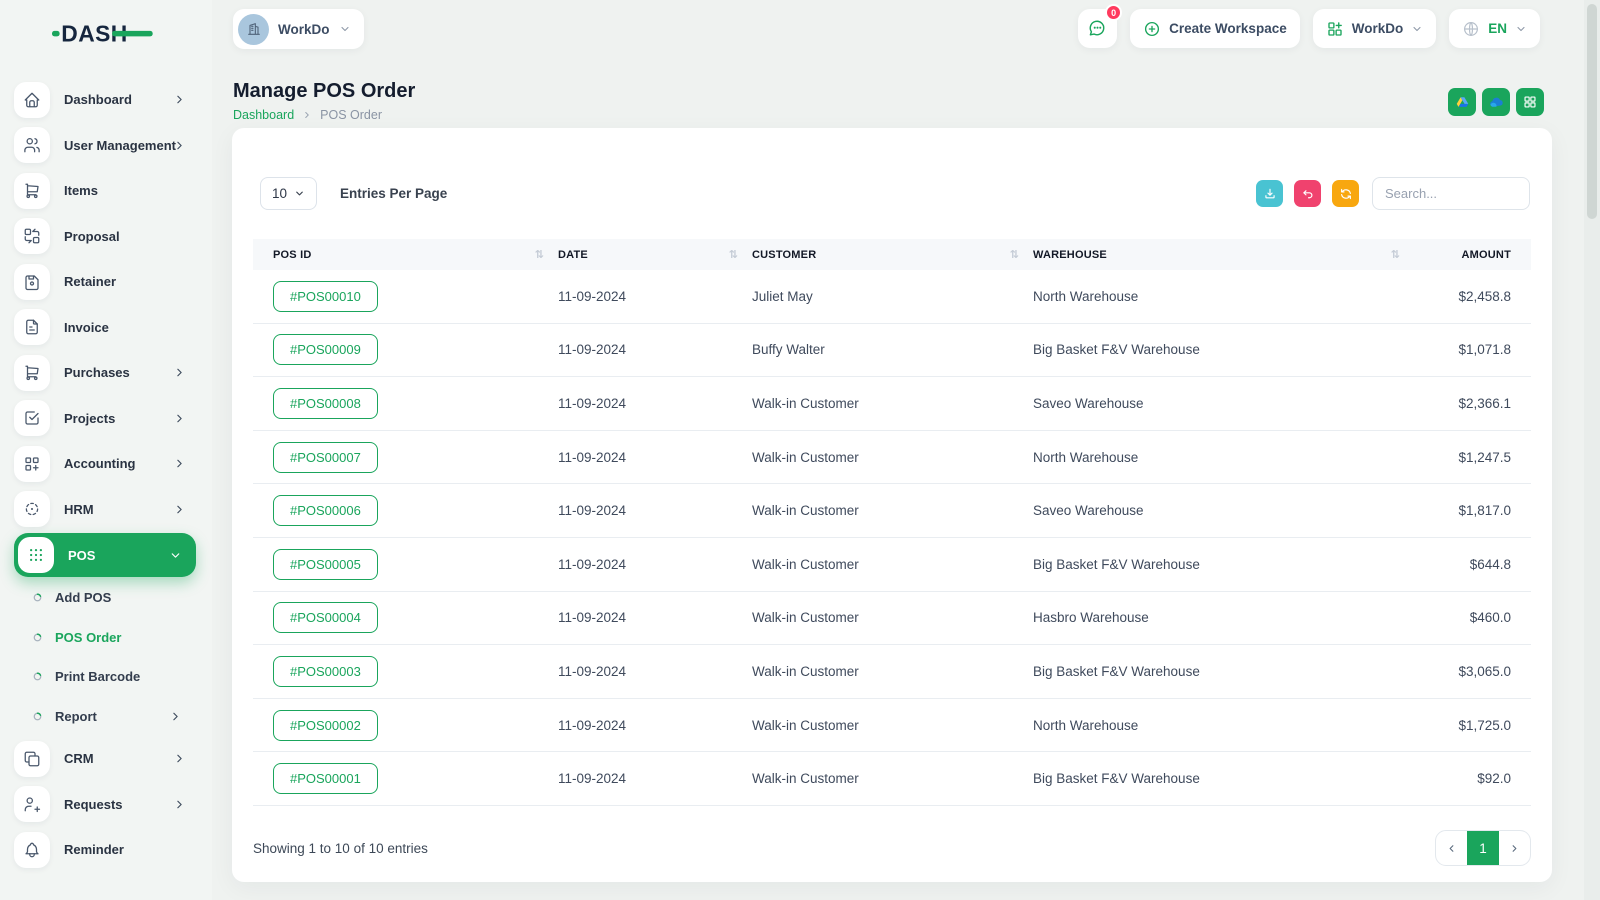  Describe the element at coordinates (106, 191) in the screenshot. I see `sidebar-item-items: Items` at that location.